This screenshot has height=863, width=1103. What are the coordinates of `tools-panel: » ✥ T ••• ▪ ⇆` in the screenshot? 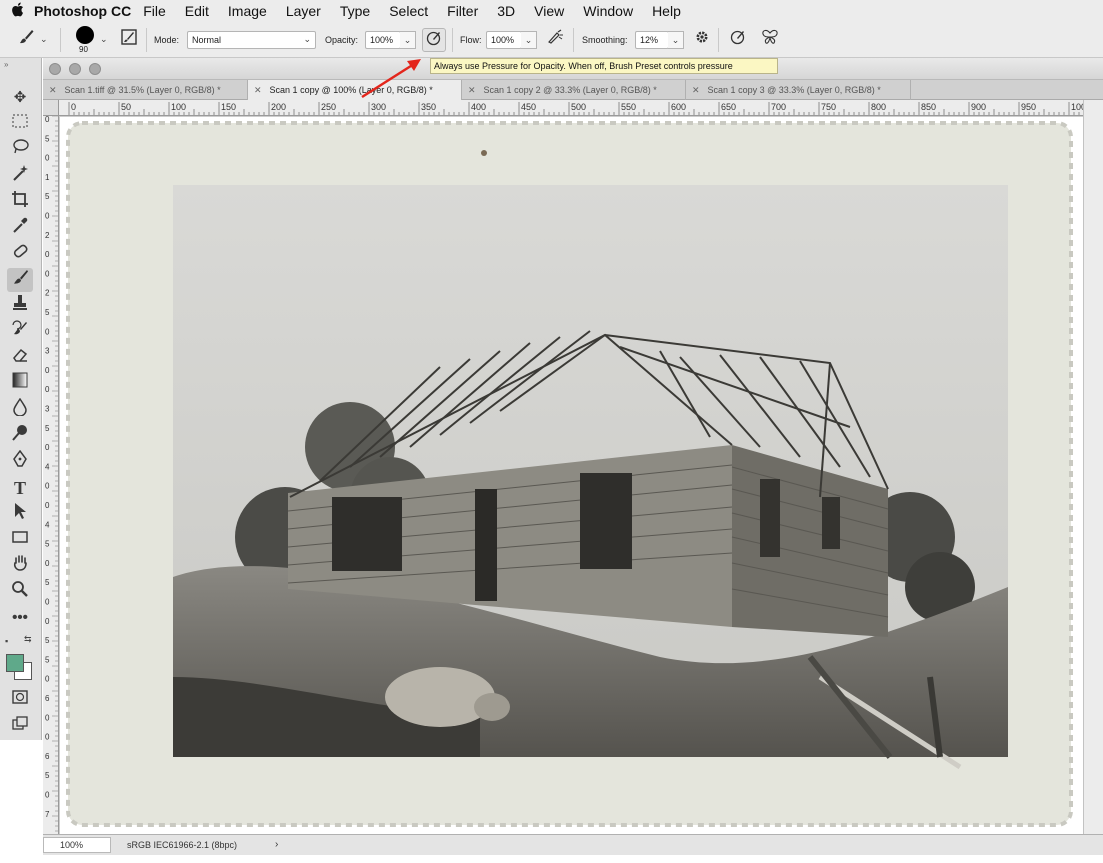 It's located at (21, 399).